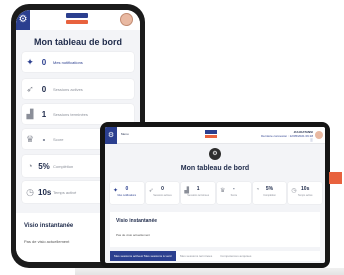  I want to click on last-login: Dernière connexion : 12/05/2021 09:18 ⓘ, so click(287, 138).